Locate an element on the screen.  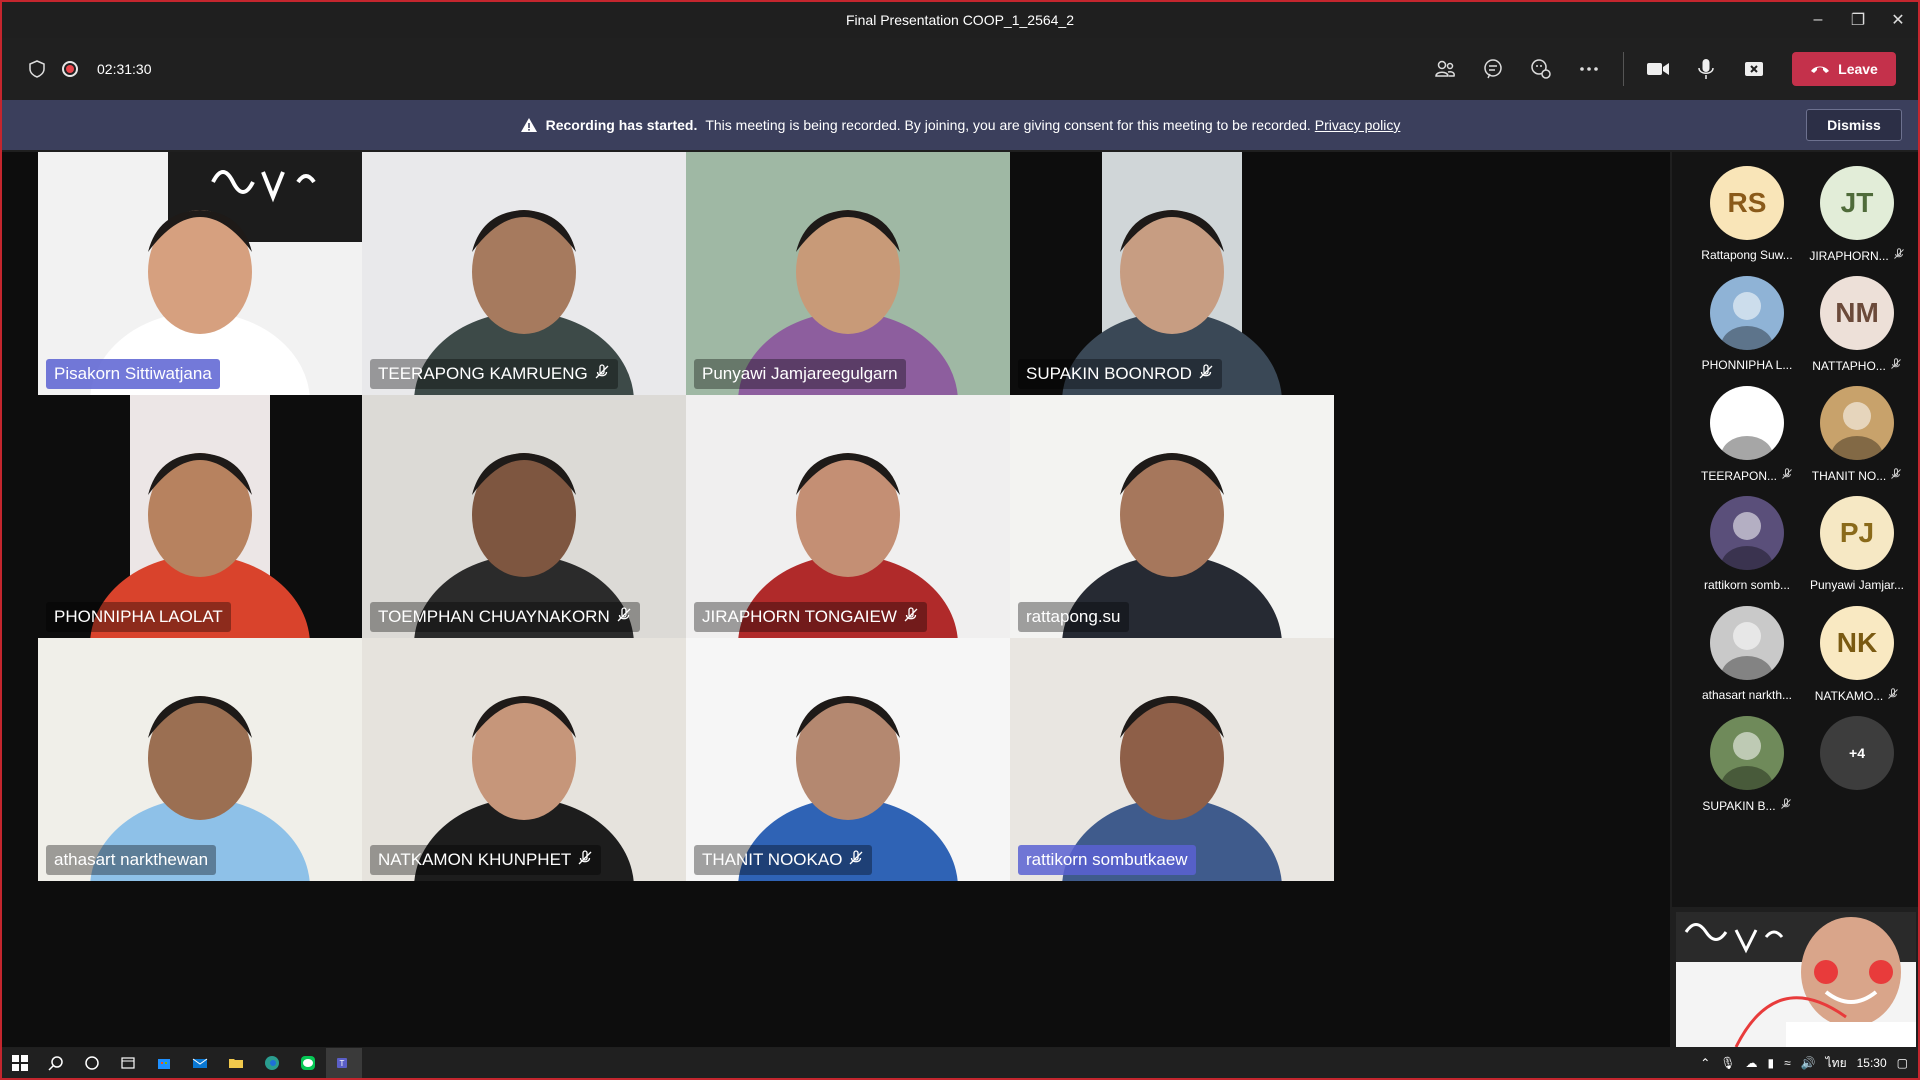
volume-icon: 🔊 is located at coordinates (1808, 1063).